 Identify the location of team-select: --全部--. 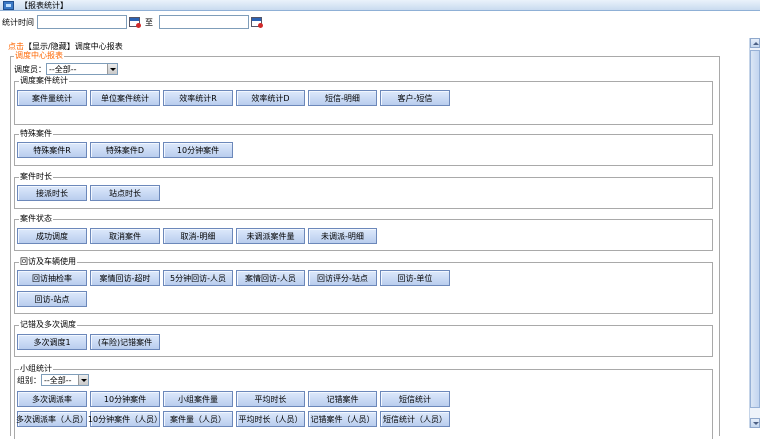
(65, 380).